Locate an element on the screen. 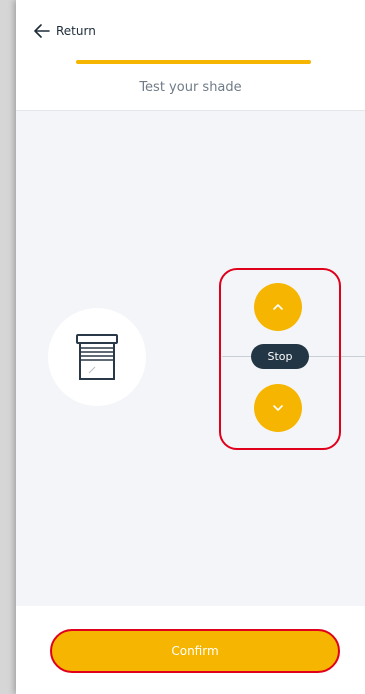 This screenshot has width=365, height=694. progress-bar is located at coordinates (193, 62).